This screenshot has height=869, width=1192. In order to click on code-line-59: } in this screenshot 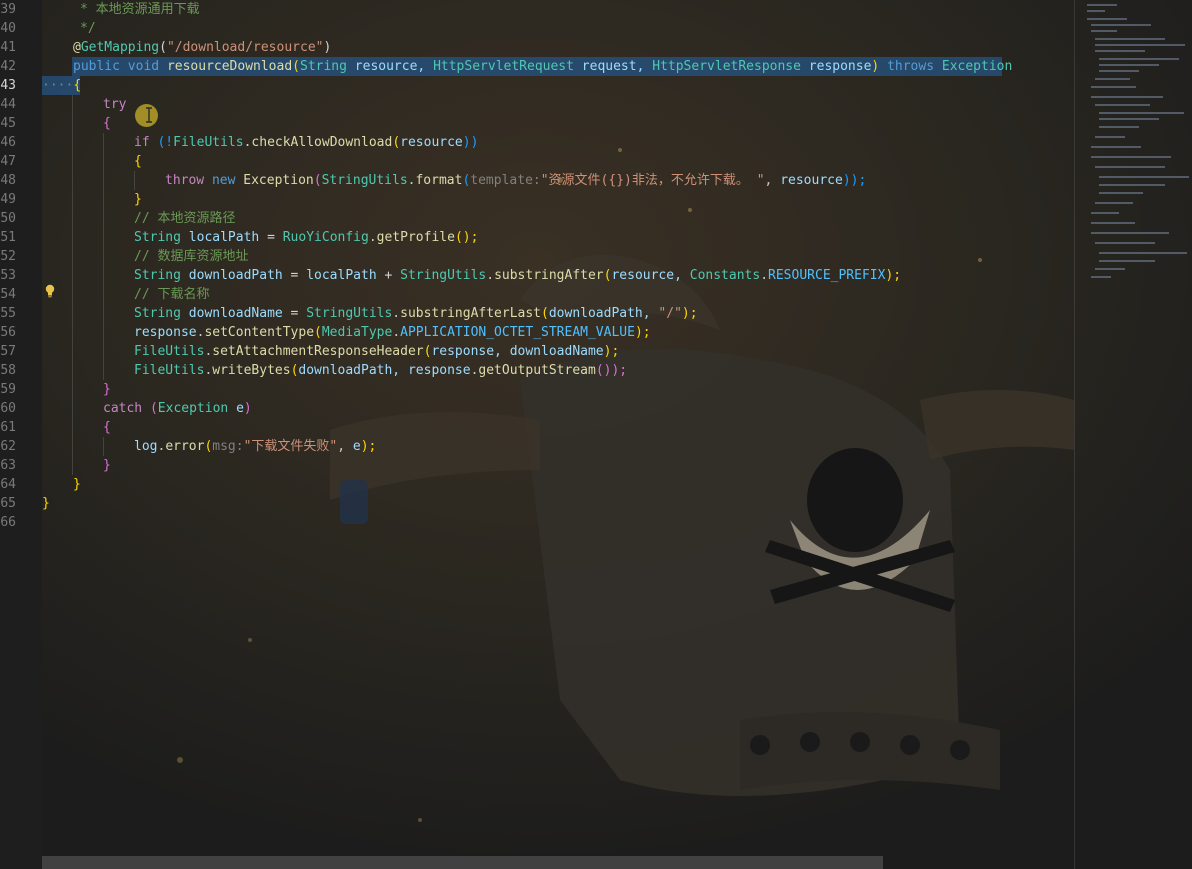, I will do `click(107, 389)`.